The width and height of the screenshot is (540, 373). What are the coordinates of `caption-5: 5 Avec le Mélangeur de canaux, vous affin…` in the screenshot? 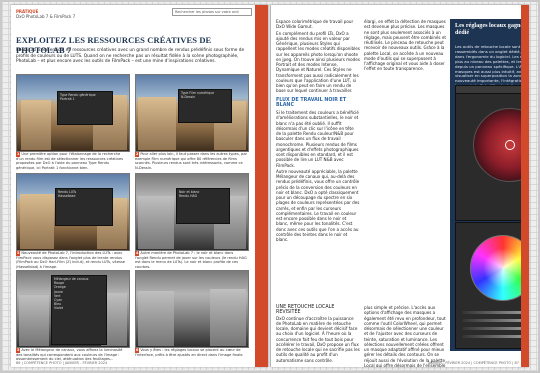 It's located at (72, 355).